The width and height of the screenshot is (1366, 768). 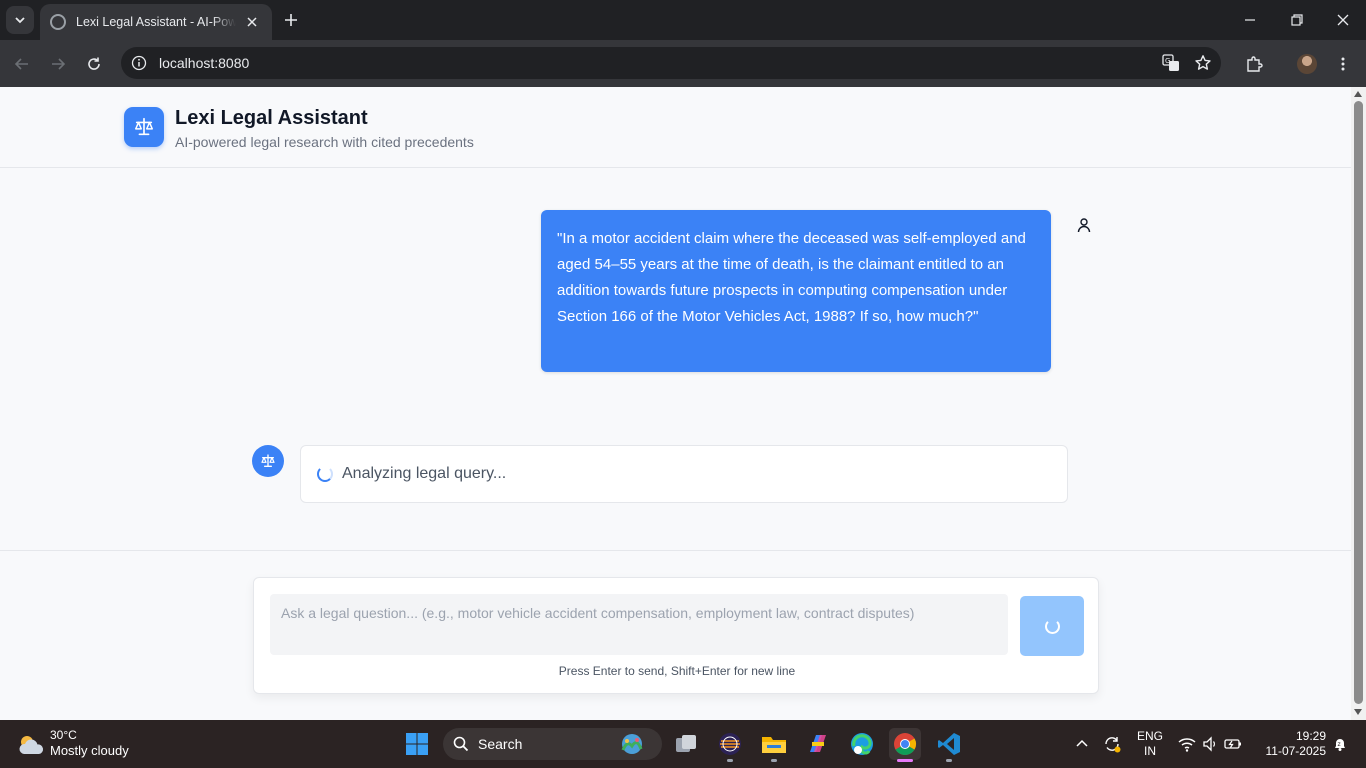 I want to click on notifications-button: z, so click(x=1340, y=744).